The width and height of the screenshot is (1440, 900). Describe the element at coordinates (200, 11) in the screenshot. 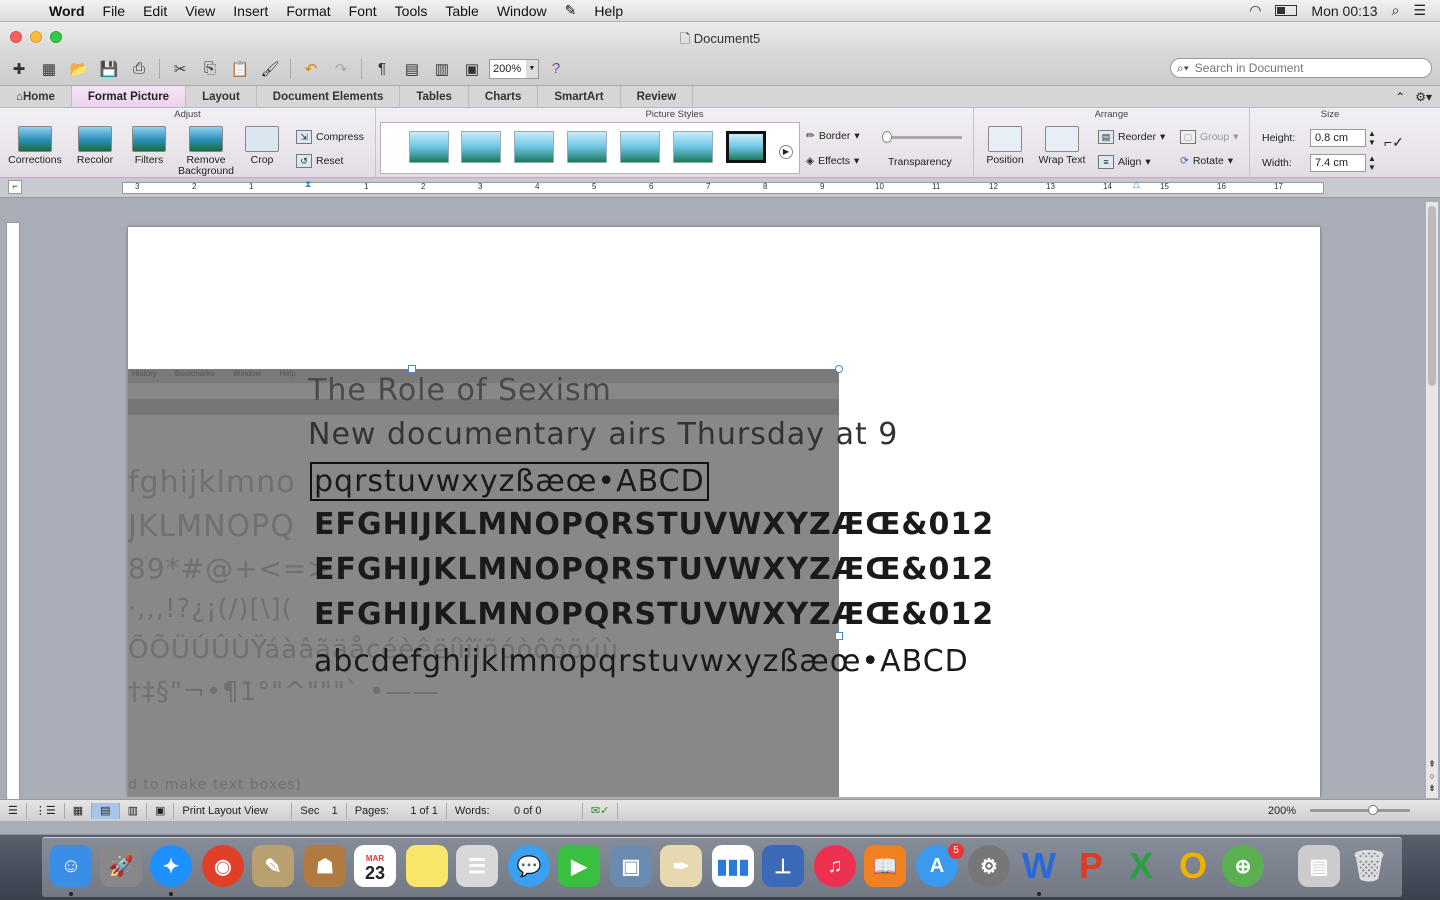

I see `menu-view: View` at that location.